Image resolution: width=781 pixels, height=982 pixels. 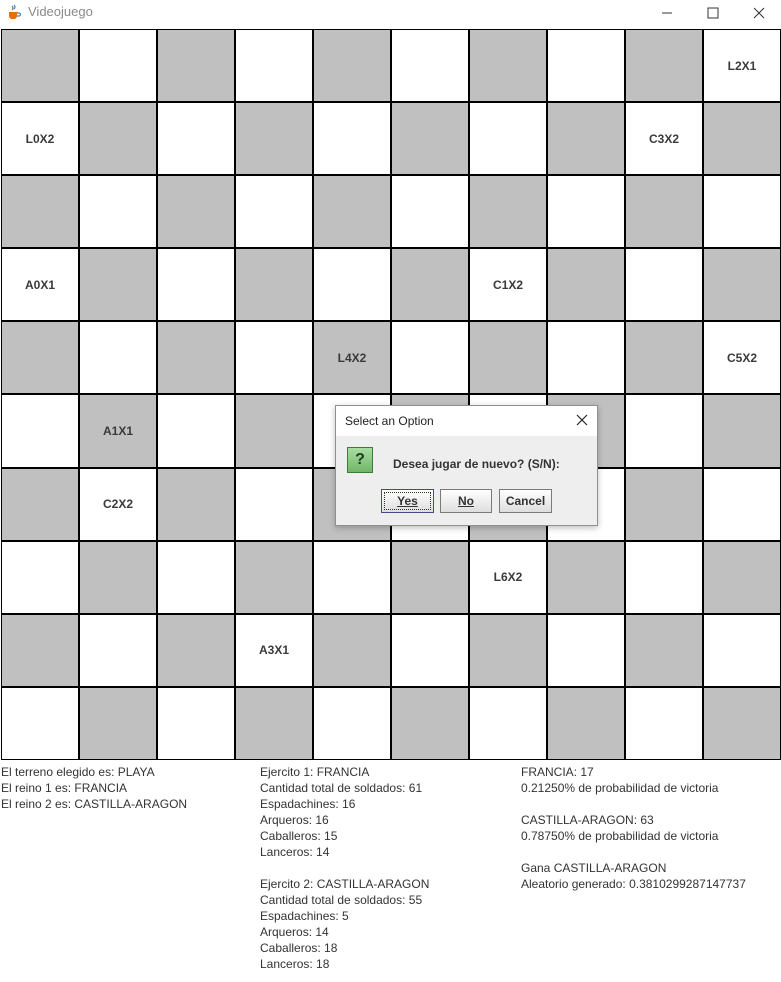 I want to click on info-line: Caballeros: 15, so click(x=299, y=836).